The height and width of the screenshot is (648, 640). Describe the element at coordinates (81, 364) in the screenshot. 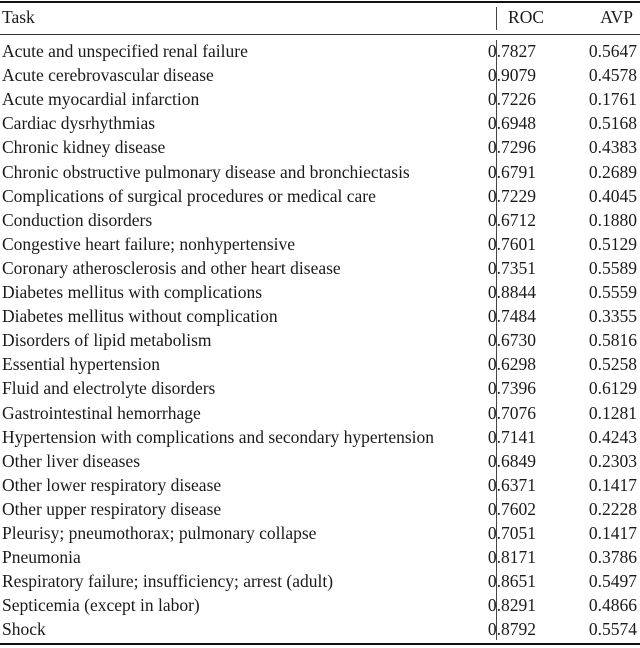

I see `task-cell: Essential hypertension` at that location.